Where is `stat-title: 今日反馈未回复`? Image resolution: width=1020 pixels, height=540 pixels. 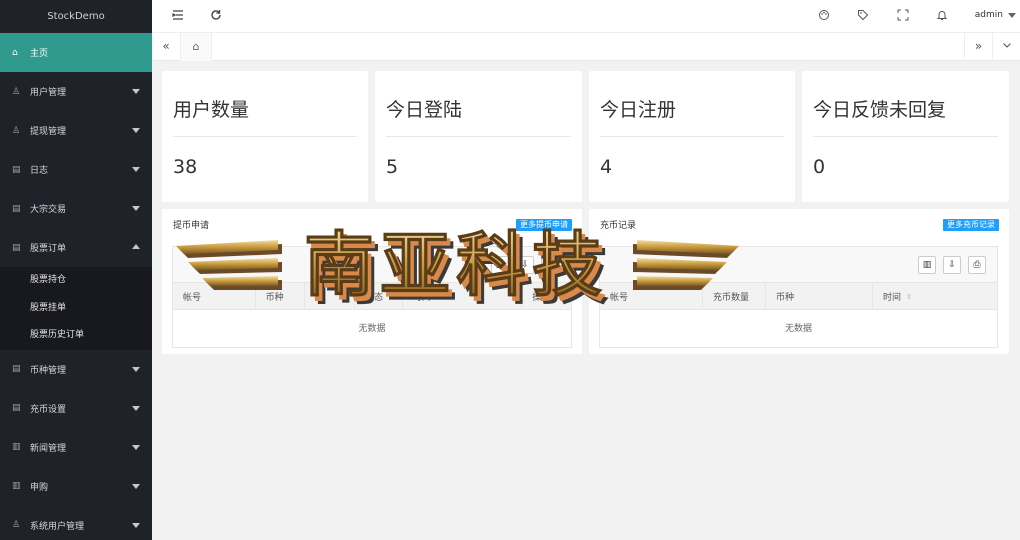 stat-title: 今日反馈未回复 is located at coordinates (880, 110).